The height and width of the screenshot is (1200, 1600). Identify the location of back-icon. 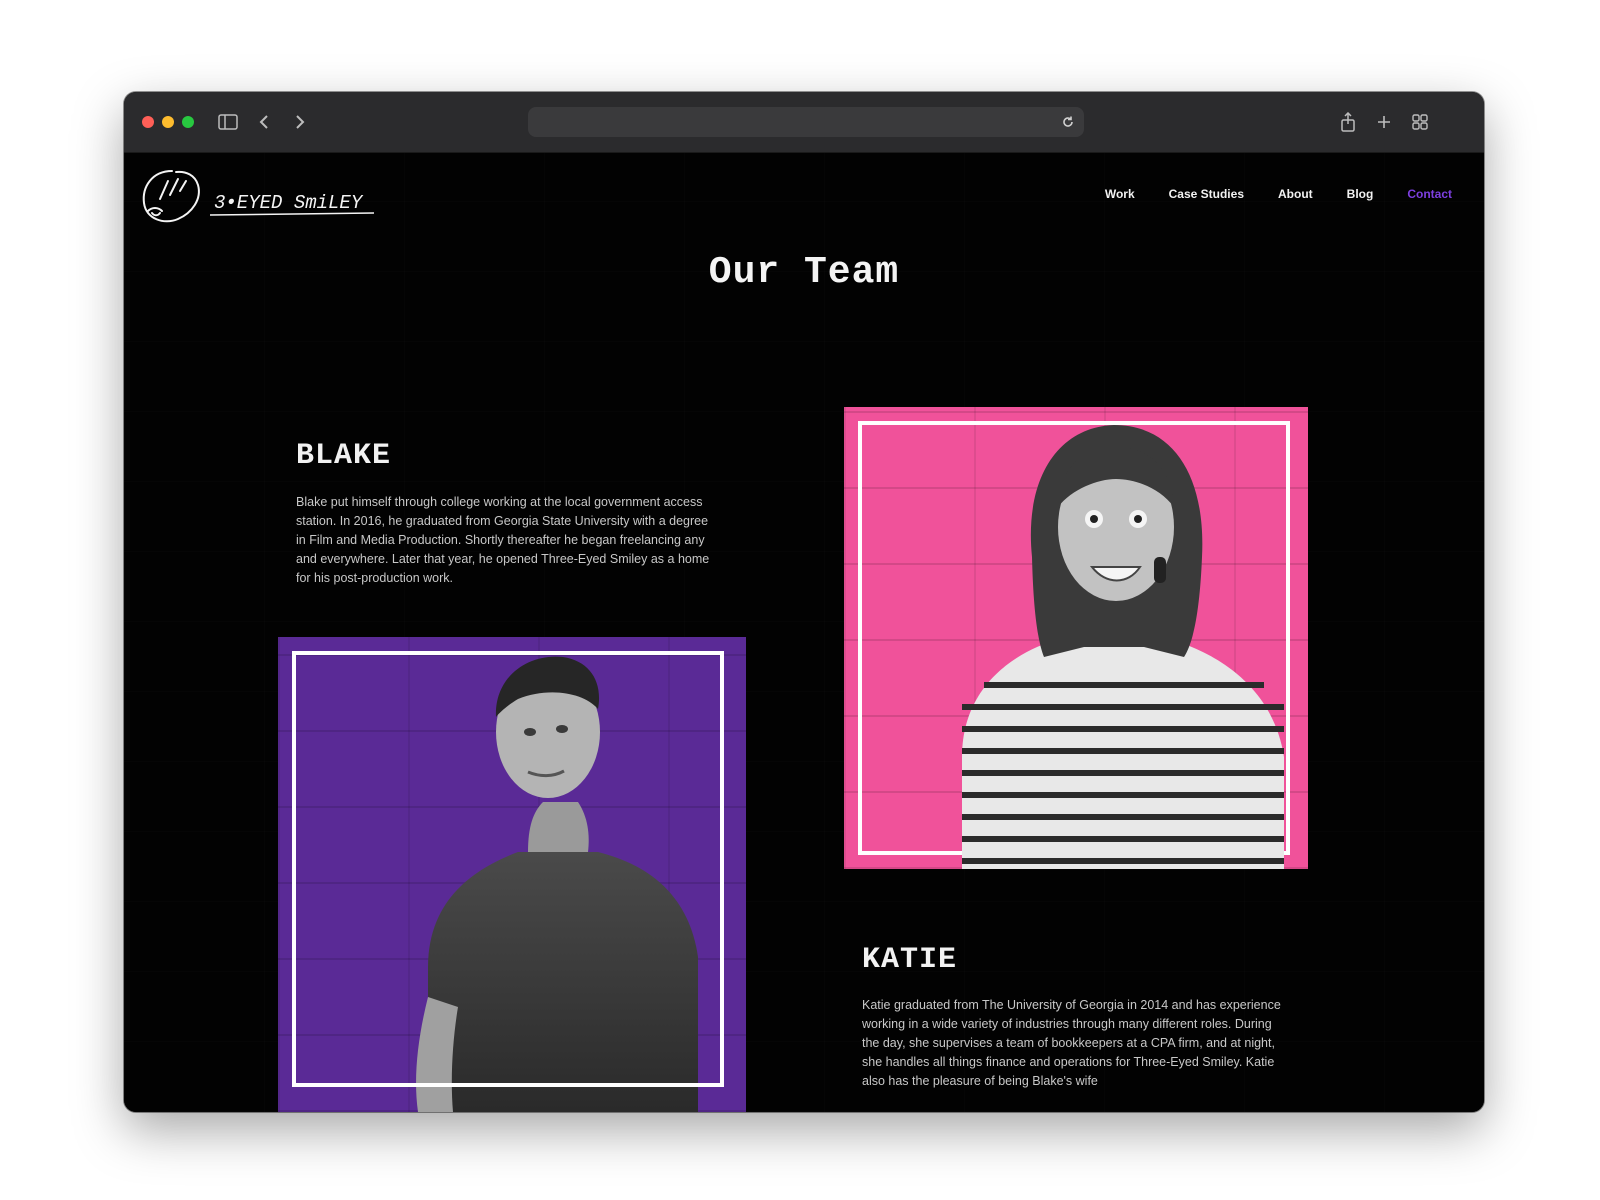
(264, 122).